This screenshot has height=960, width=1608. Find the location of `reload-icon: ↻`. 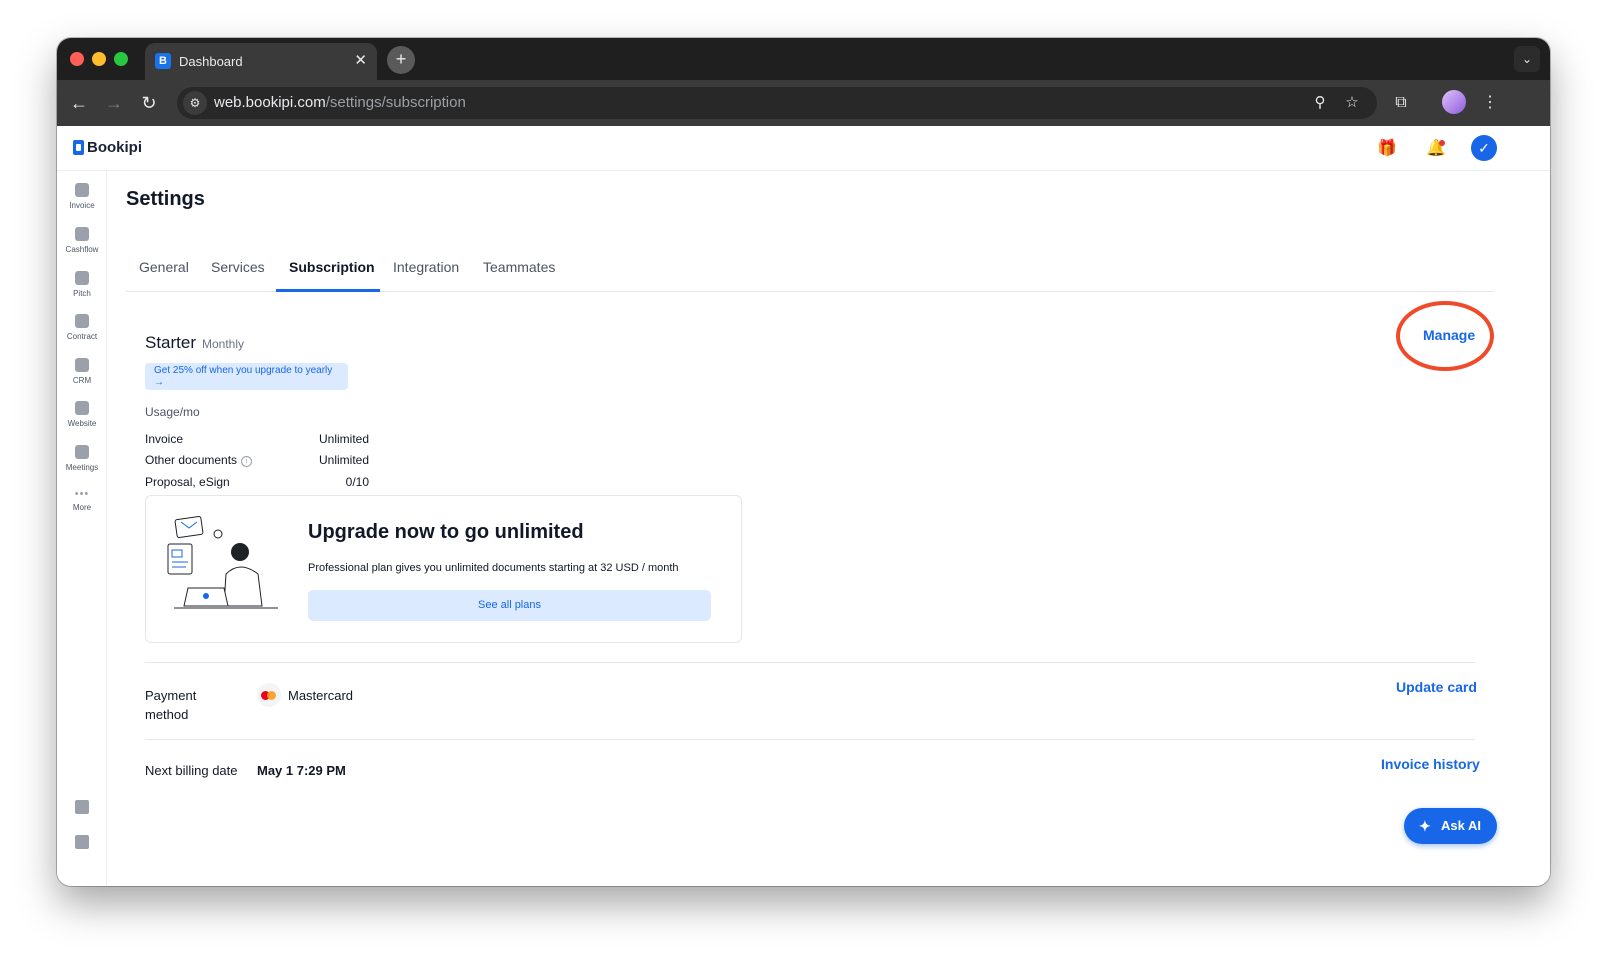

reload-icon: ↻ is located at coordinates (149, 103).